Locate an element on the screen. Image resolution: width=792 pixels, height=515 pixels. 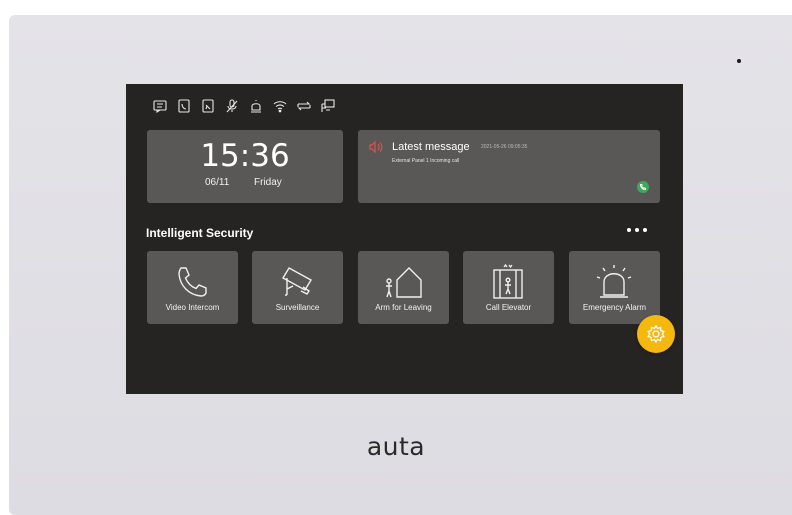
tile-label: Emergency Alarm is located at coordinates (614, 307).